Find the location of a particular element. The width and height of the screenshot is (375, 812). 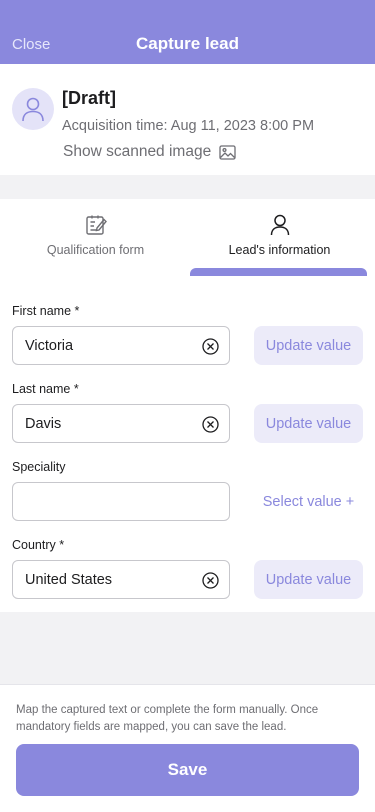

last-name-label: Last name * is located at coordinates (45, 389).